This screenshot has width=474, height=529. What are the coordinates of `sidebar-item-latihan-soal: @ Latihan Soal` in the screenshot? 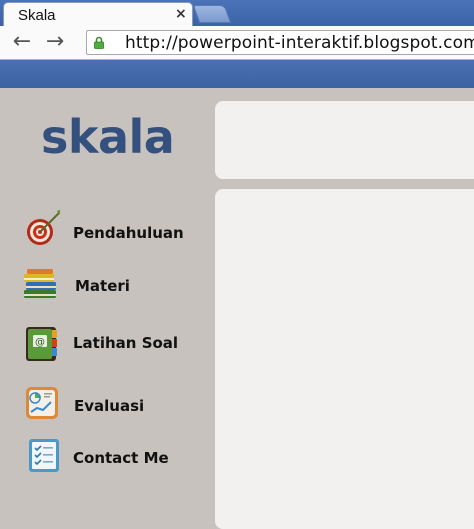 It's located at (107, 346).